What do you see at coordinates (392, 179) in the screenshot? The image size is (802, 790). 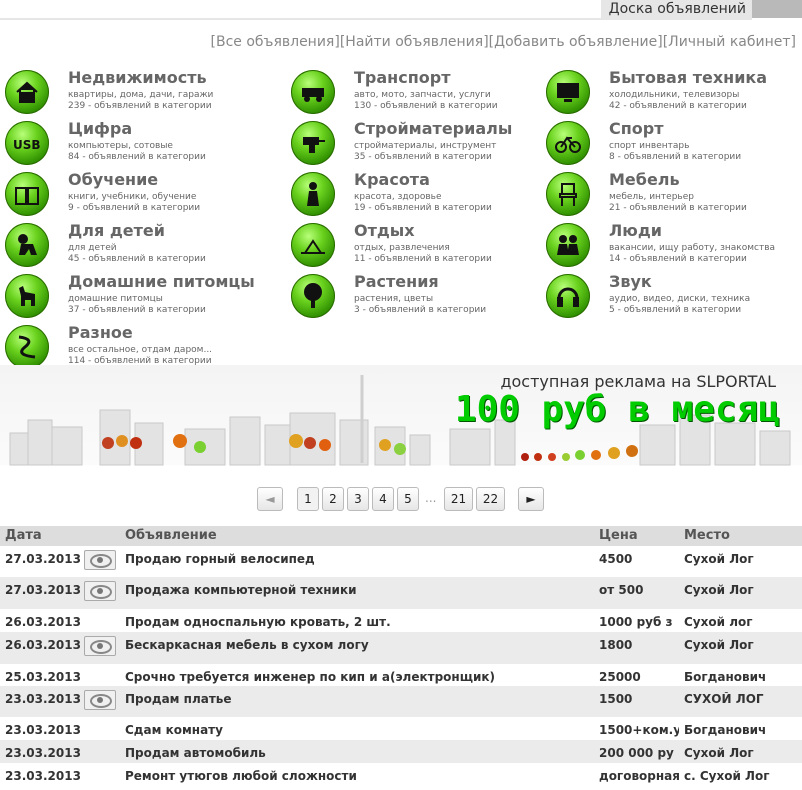 I see `category-name: Красота` at bounding box center [392, 179].